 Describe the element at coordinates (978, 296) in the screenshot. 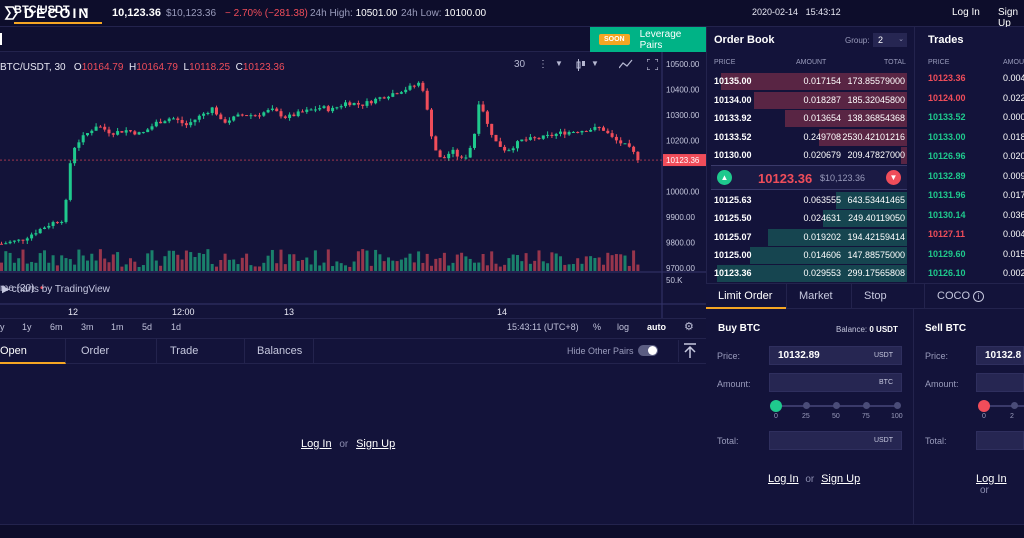

I see `info-icon: i` at that location.